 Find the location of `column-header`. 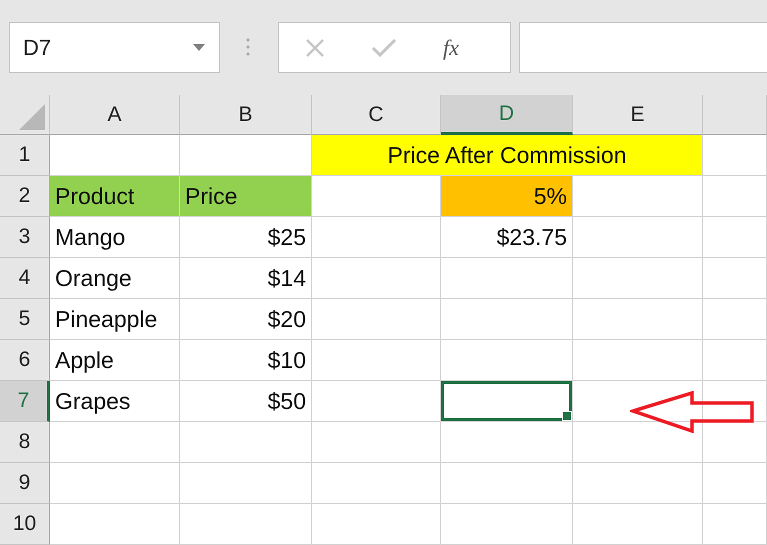

column-header is located at coordinates (735, 115).